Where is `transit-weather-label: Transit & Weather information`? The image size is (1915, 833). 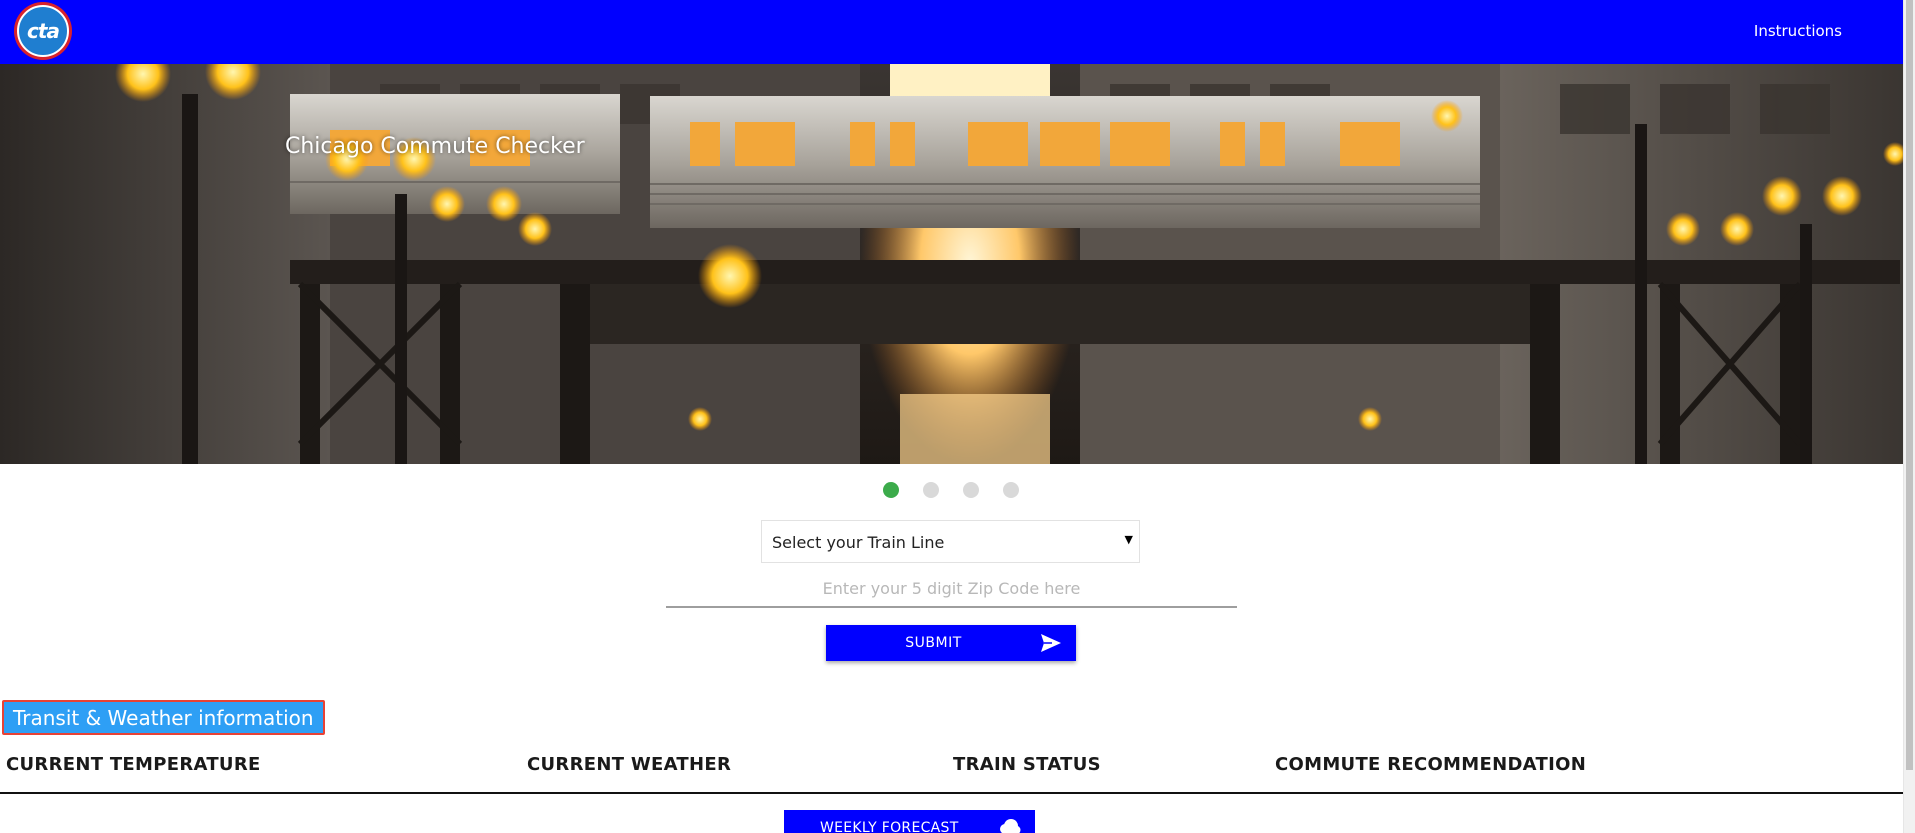 transit-weather-label: Transit & Weather information is located at coordinates (163, 717).